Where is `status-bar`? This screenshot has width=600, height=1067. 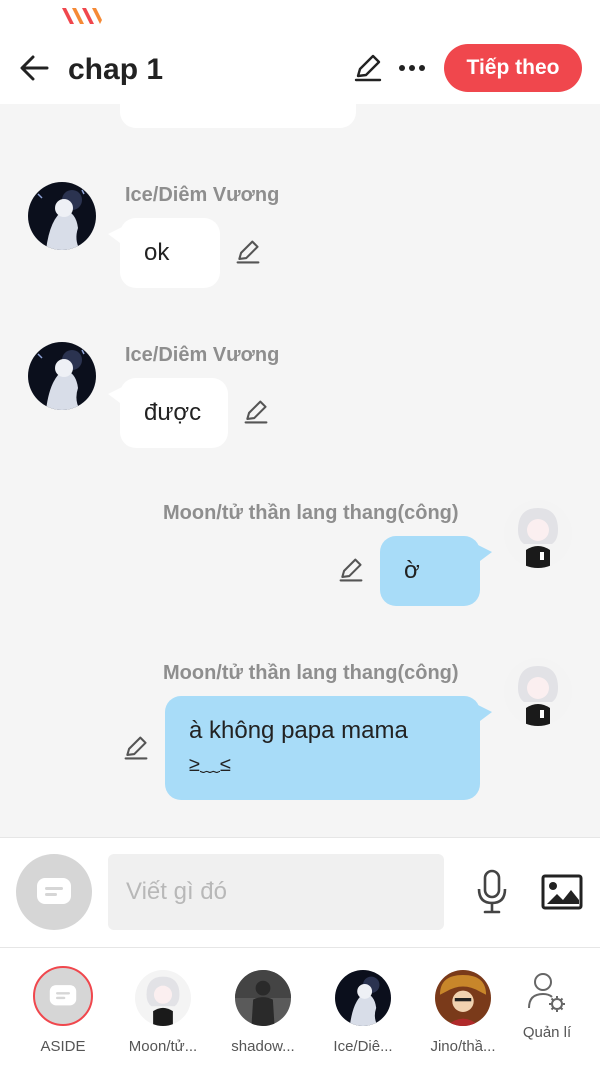
status-bar is located at coordinates (300, 18).